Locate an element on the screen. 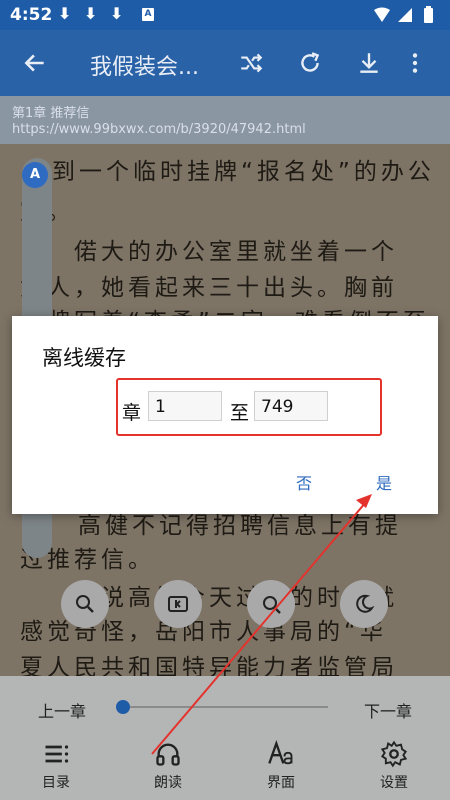 The height and width of the screenshot is (800, 450). to-chapter-input: 749 is located at coordinates (291, 406).